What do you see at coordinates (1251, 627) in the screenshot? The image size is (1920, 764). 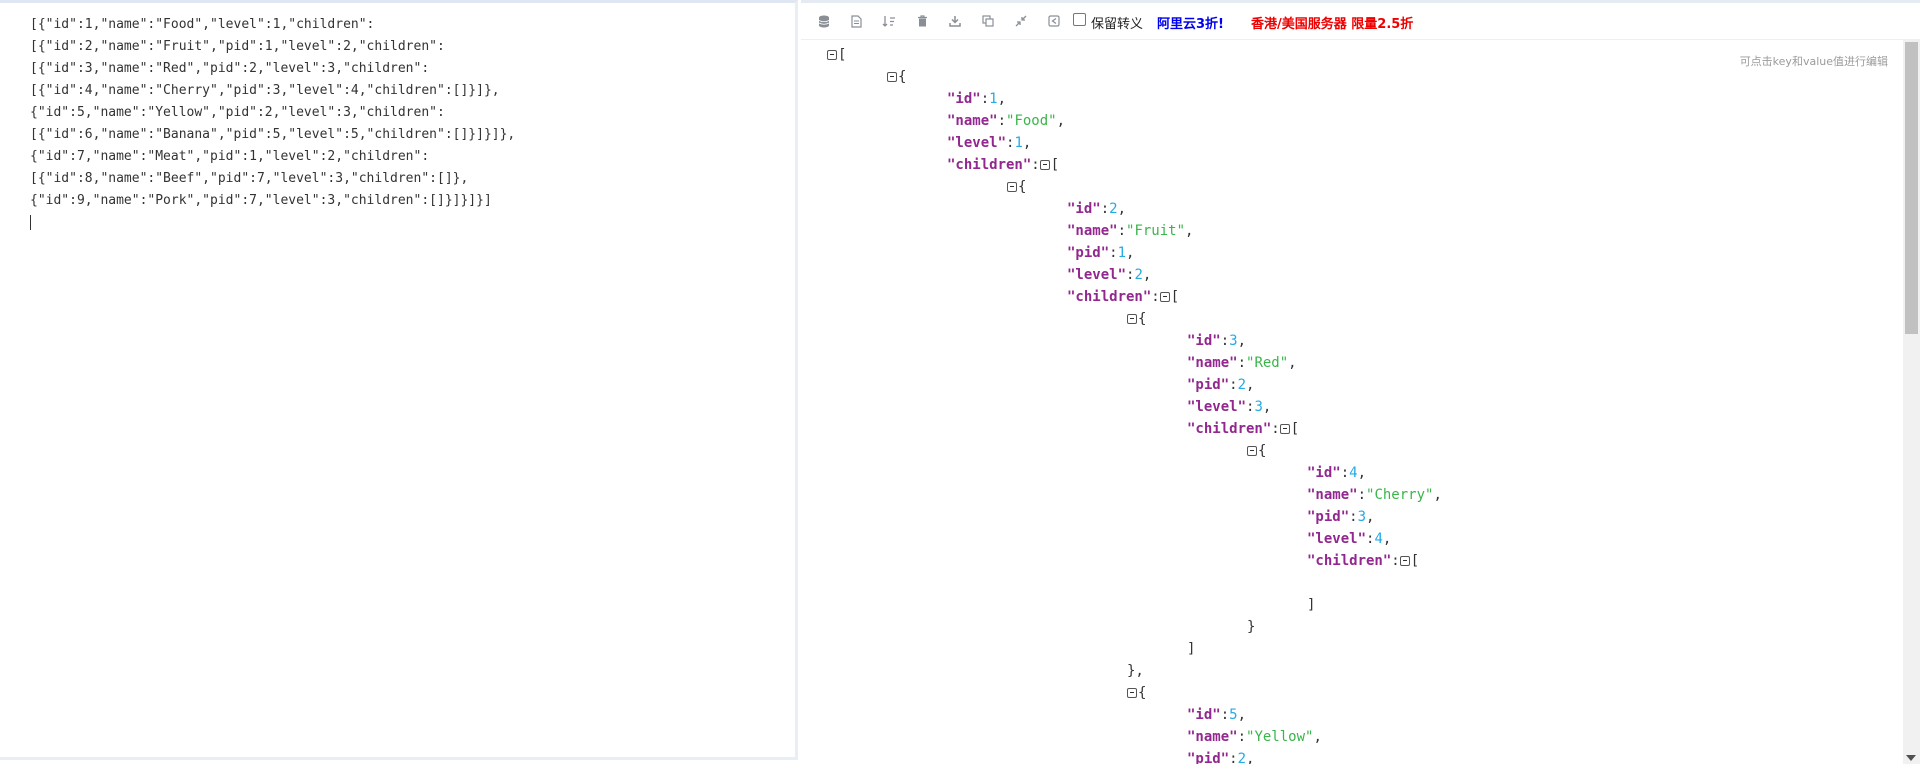 I see `json-tree-line: }` at bounding box center [1251, 627].